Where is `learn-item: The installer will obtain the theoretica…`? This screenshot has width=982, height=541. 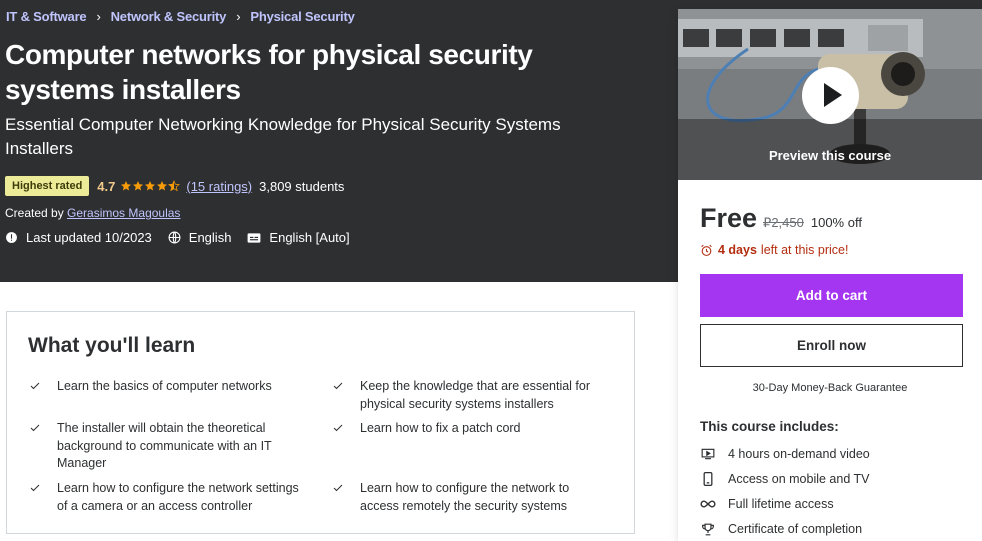 learn-item: The installer will obtain the theoretica… is located at coordinates (158, 446).